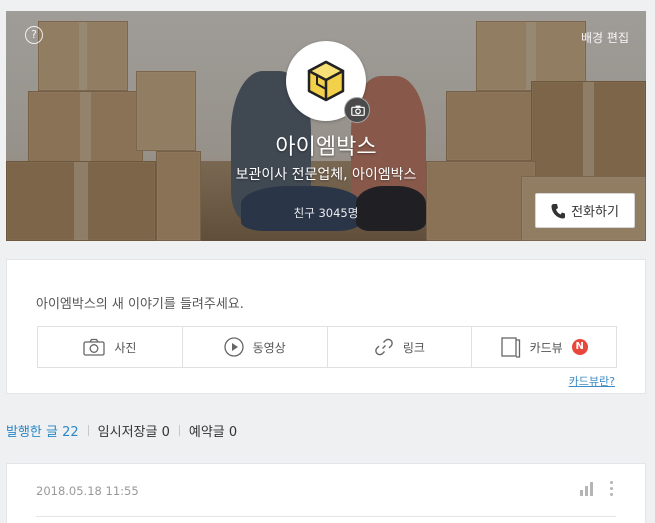 The height and width of the screenshot is (523, 655). Describe the element at coordinates (34, 35) in the screenshot. I see `help-icon: ?` at that location.